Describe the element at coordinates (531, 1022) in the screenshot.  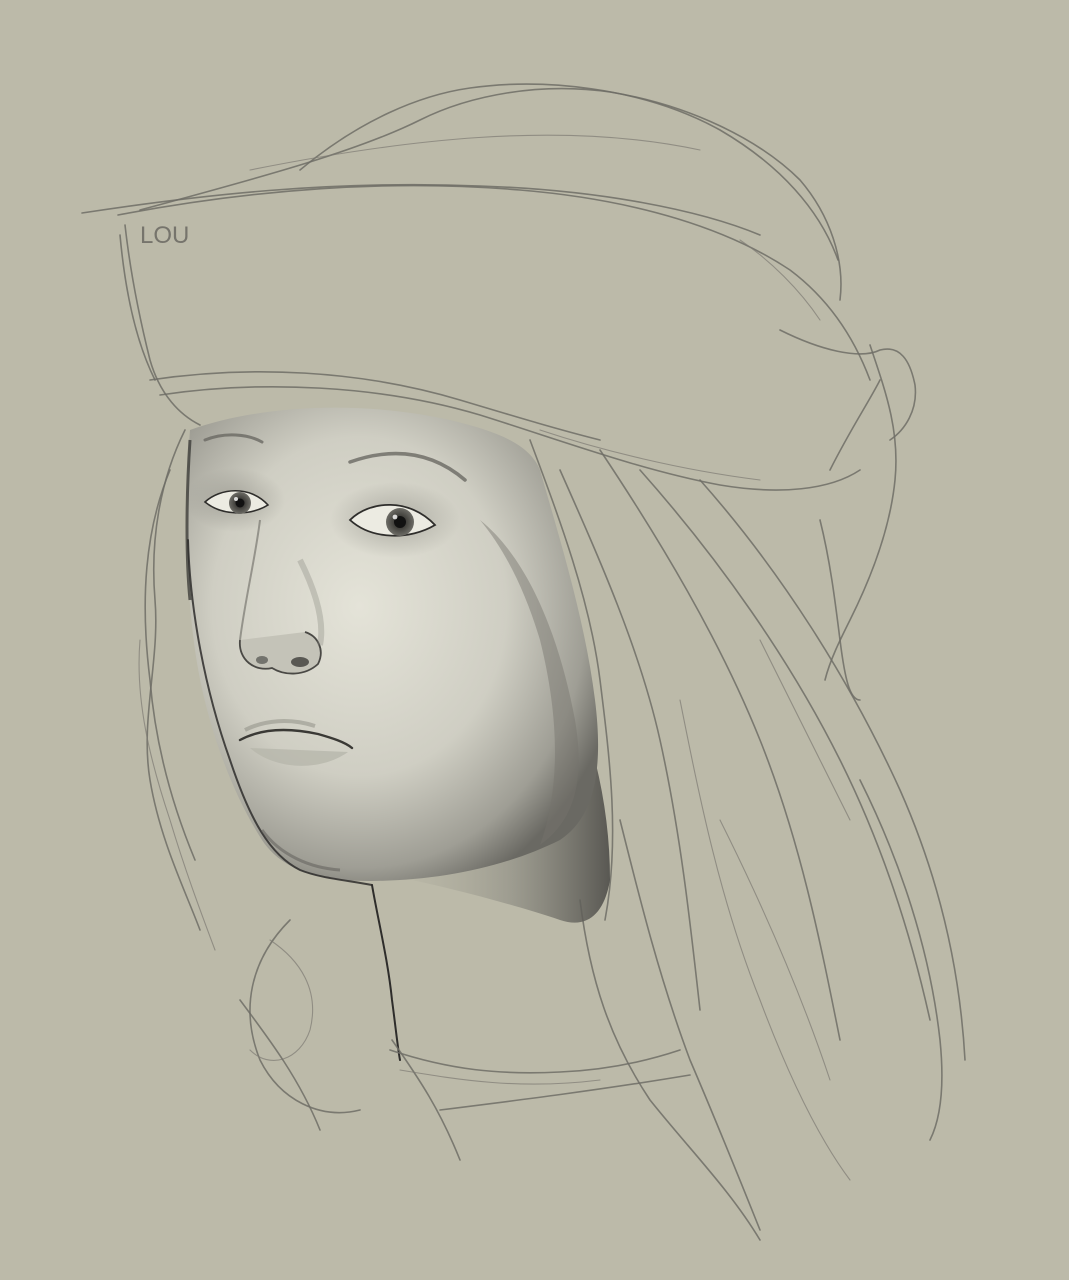
I see `collar-sketch` at that location.